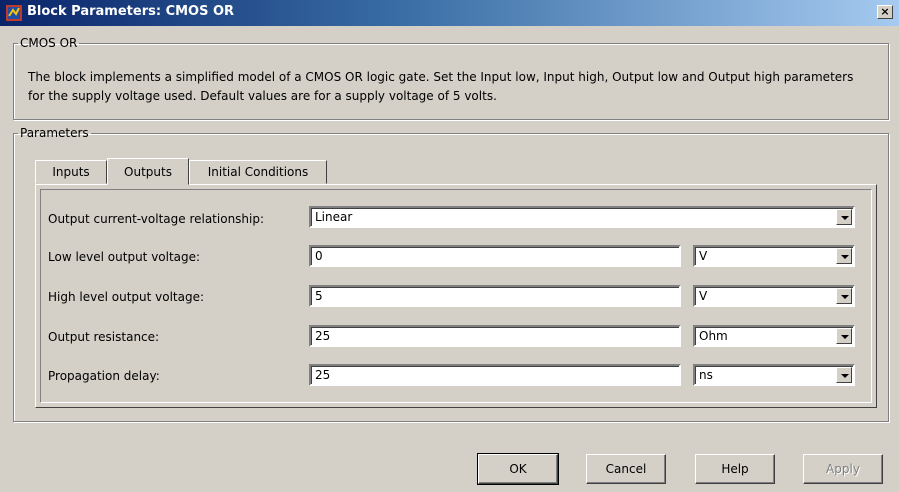 The image size is (899, 492). I want to click on apply-button: Apply, so click(843, 469).